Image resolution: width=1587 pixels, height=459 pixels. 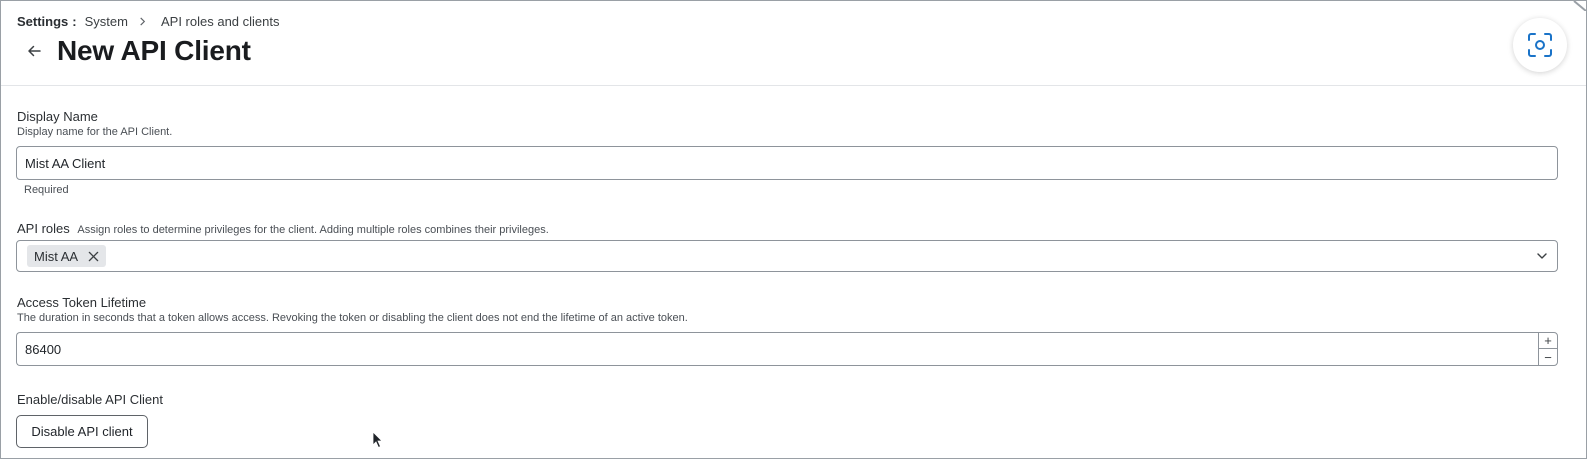 What do you see at coordinates (90, 399) in the screenshot?
I see `enable-disable-label: Enable/disable API Client` at bounding box center [90, 399].